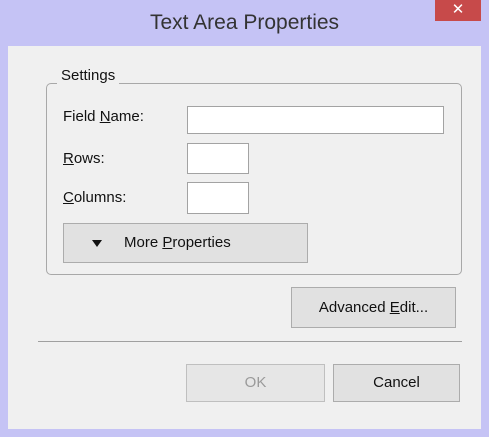 The image size is (489, 437). Describe the element at coordinates (95, 197) in the screenshot. I see `columns-label: Columns:` at that location.